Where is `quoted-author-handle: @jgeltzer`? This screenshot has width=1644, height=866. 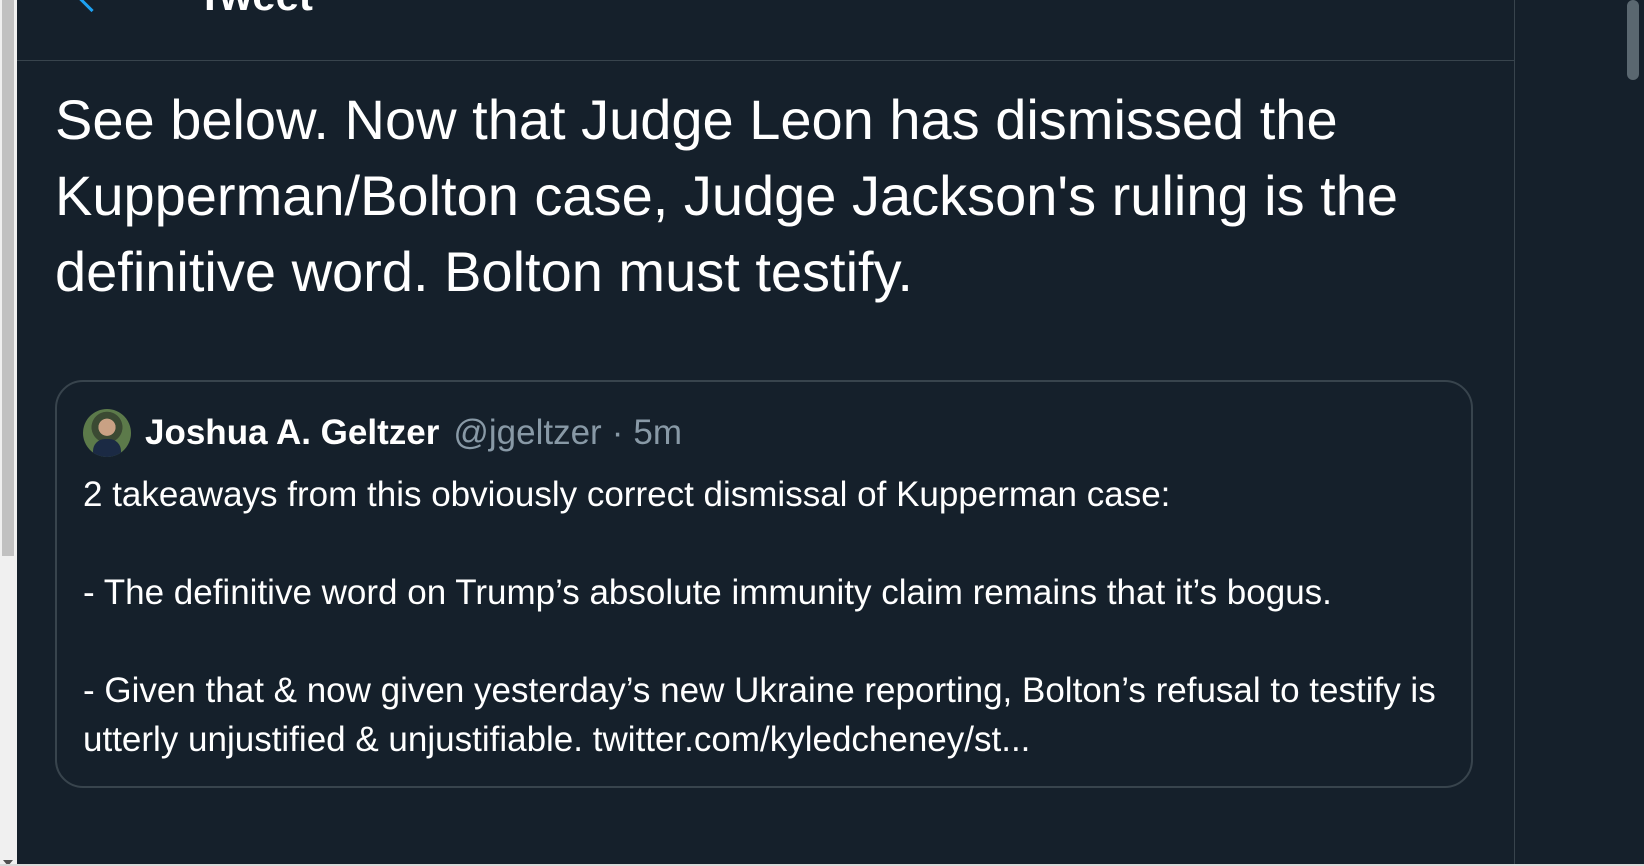 quoted-author-handle: @jgeltzer is located at coordinates (527, 433).